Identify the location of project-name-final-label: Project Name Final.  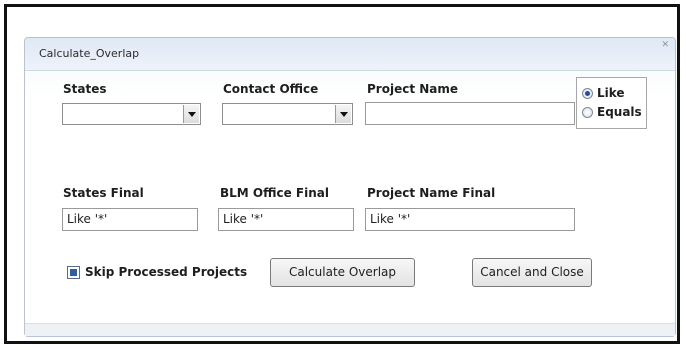
(431, 193).